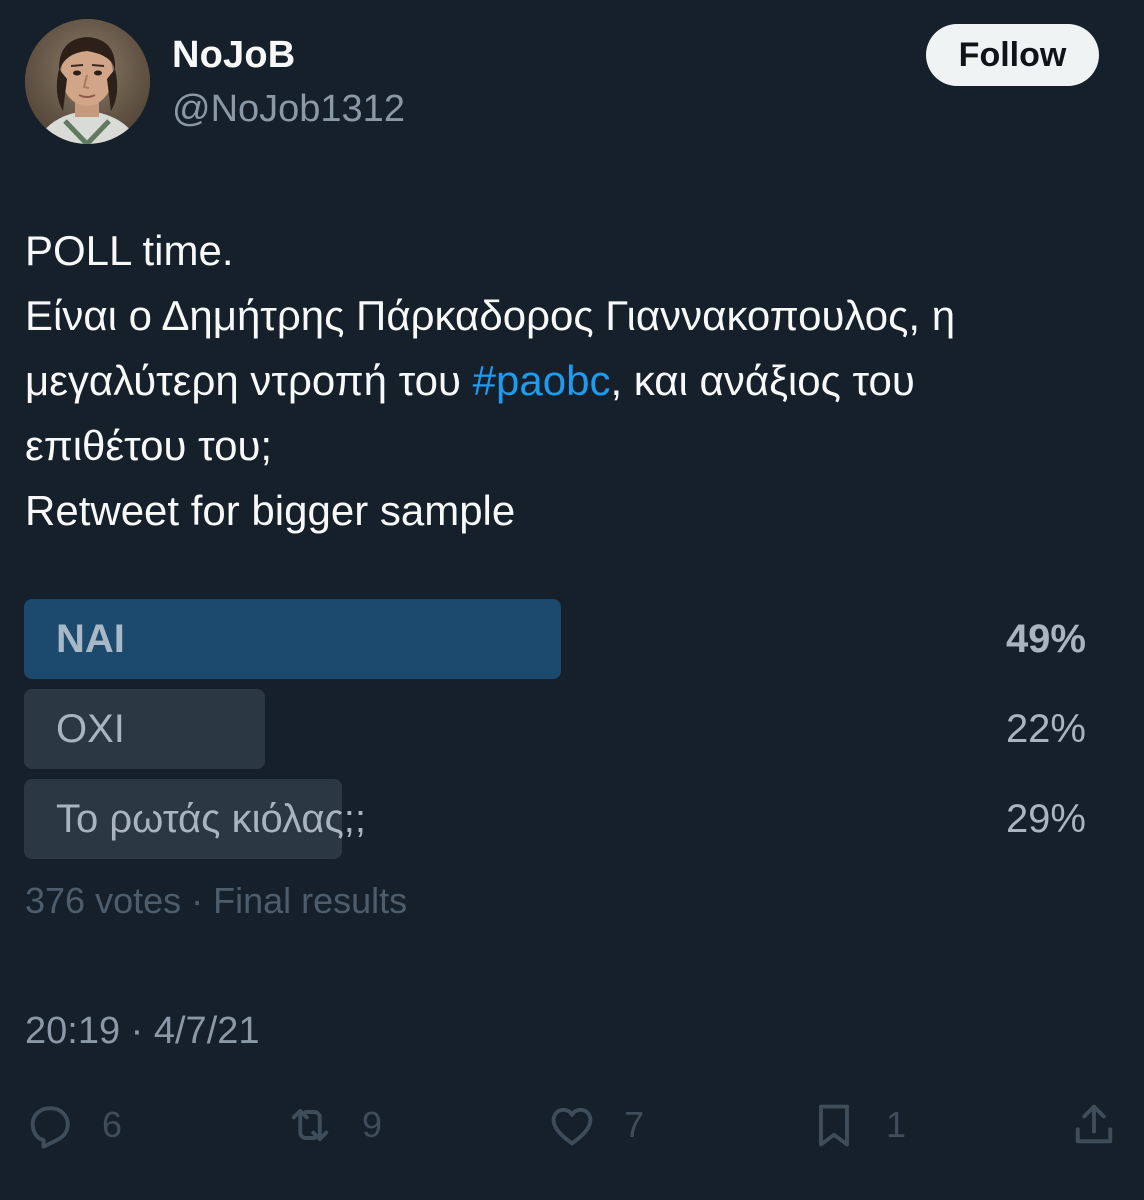  I want to click on user-handle: @NoJob1312, so click(288, 109).